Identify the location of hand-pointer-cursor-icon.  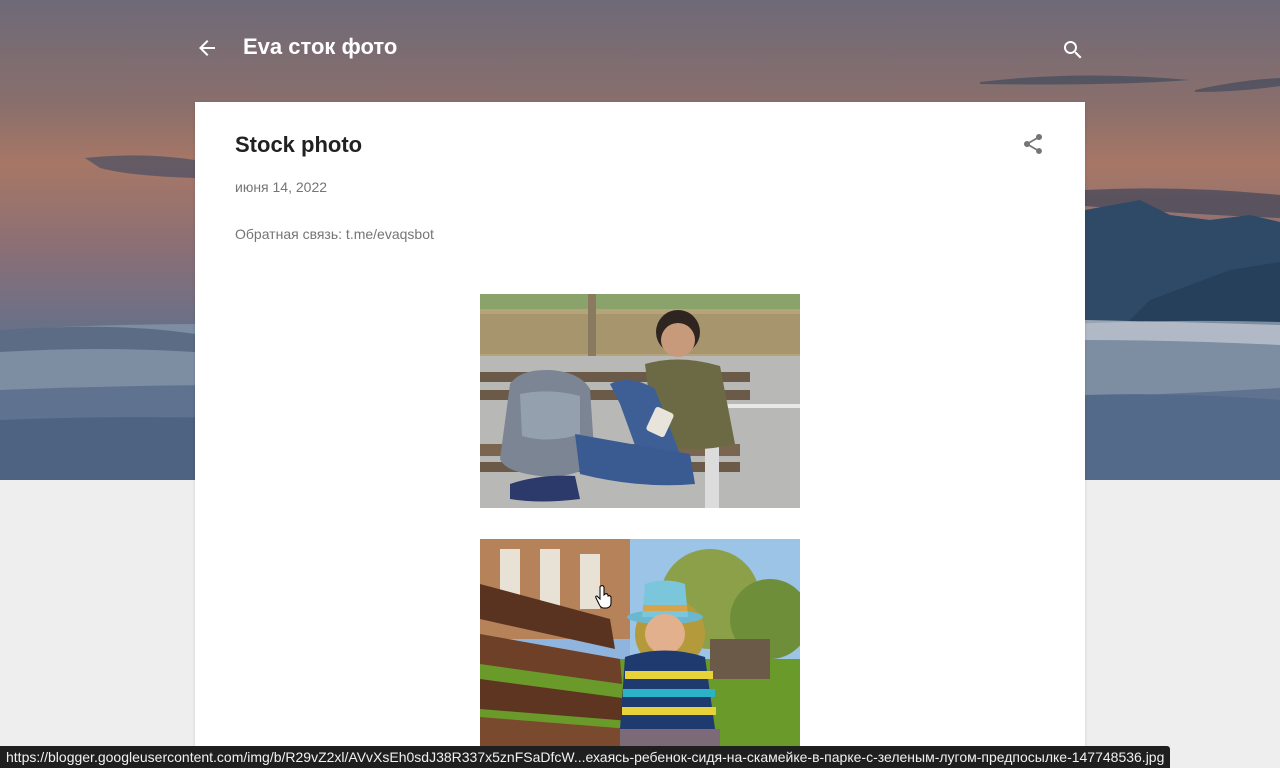
(604, 597).